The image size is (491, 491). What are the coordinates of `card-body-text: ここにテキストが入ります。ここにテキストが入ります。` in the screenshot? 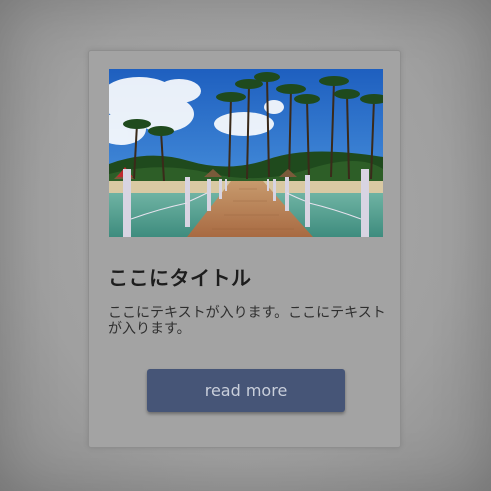 It's located at (247, 321).